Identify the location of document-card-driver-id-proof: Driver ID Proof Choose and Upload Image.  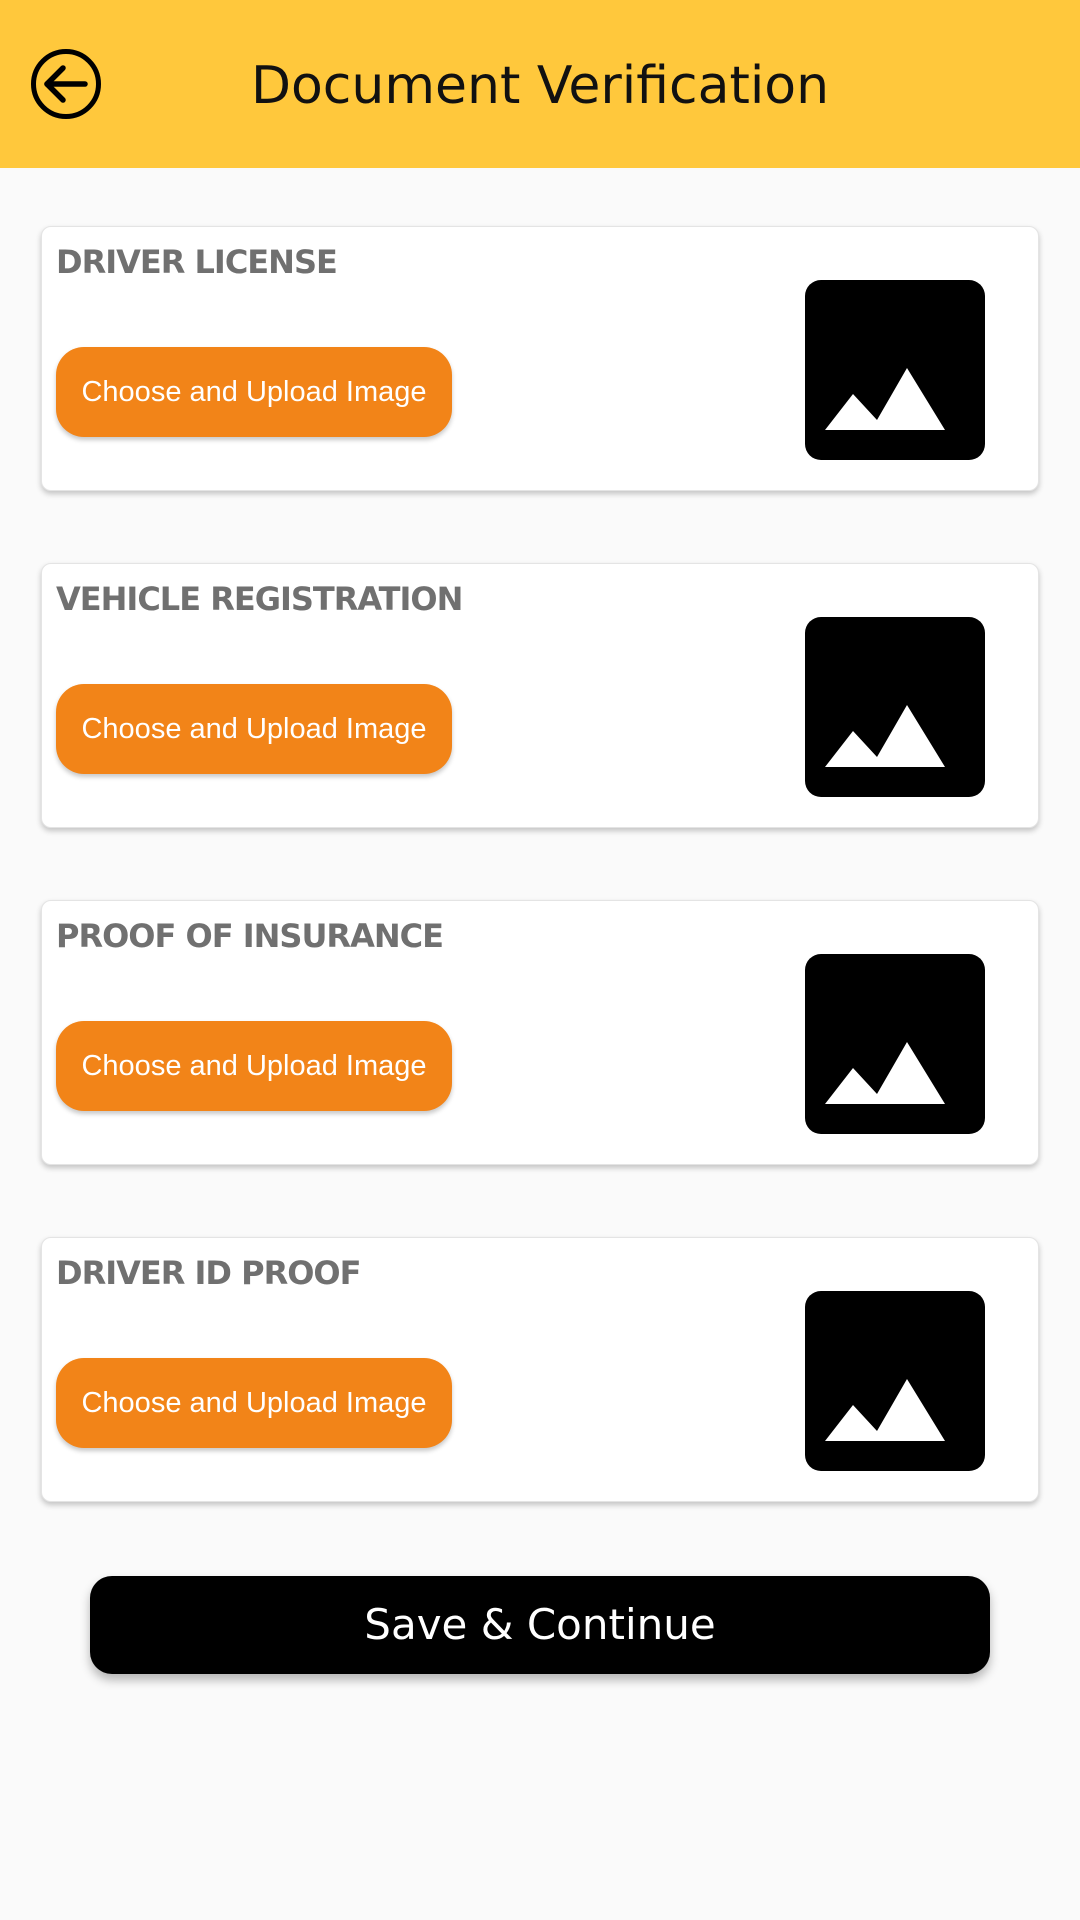
(540, 1369).